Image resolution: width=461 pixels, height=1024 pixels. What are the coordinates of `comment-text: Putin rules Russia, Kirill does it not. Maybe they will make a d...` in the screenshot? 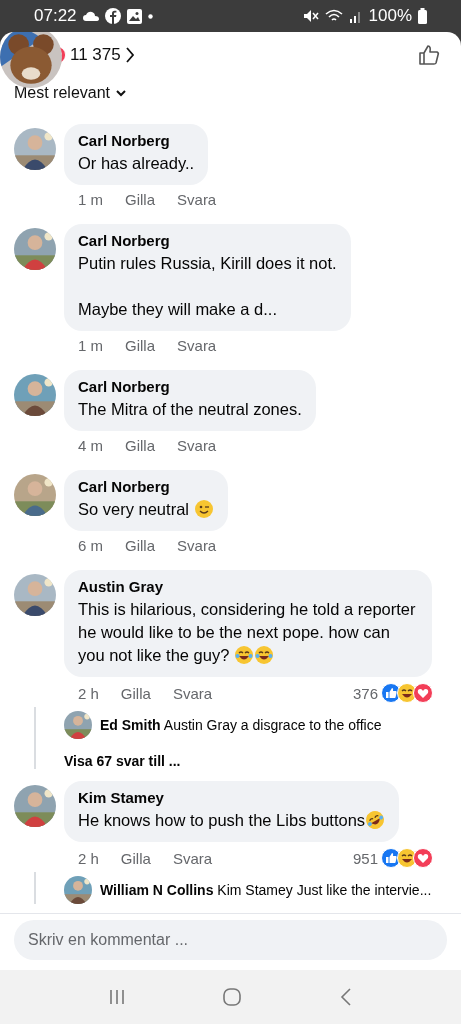 It's located at (207, 286).